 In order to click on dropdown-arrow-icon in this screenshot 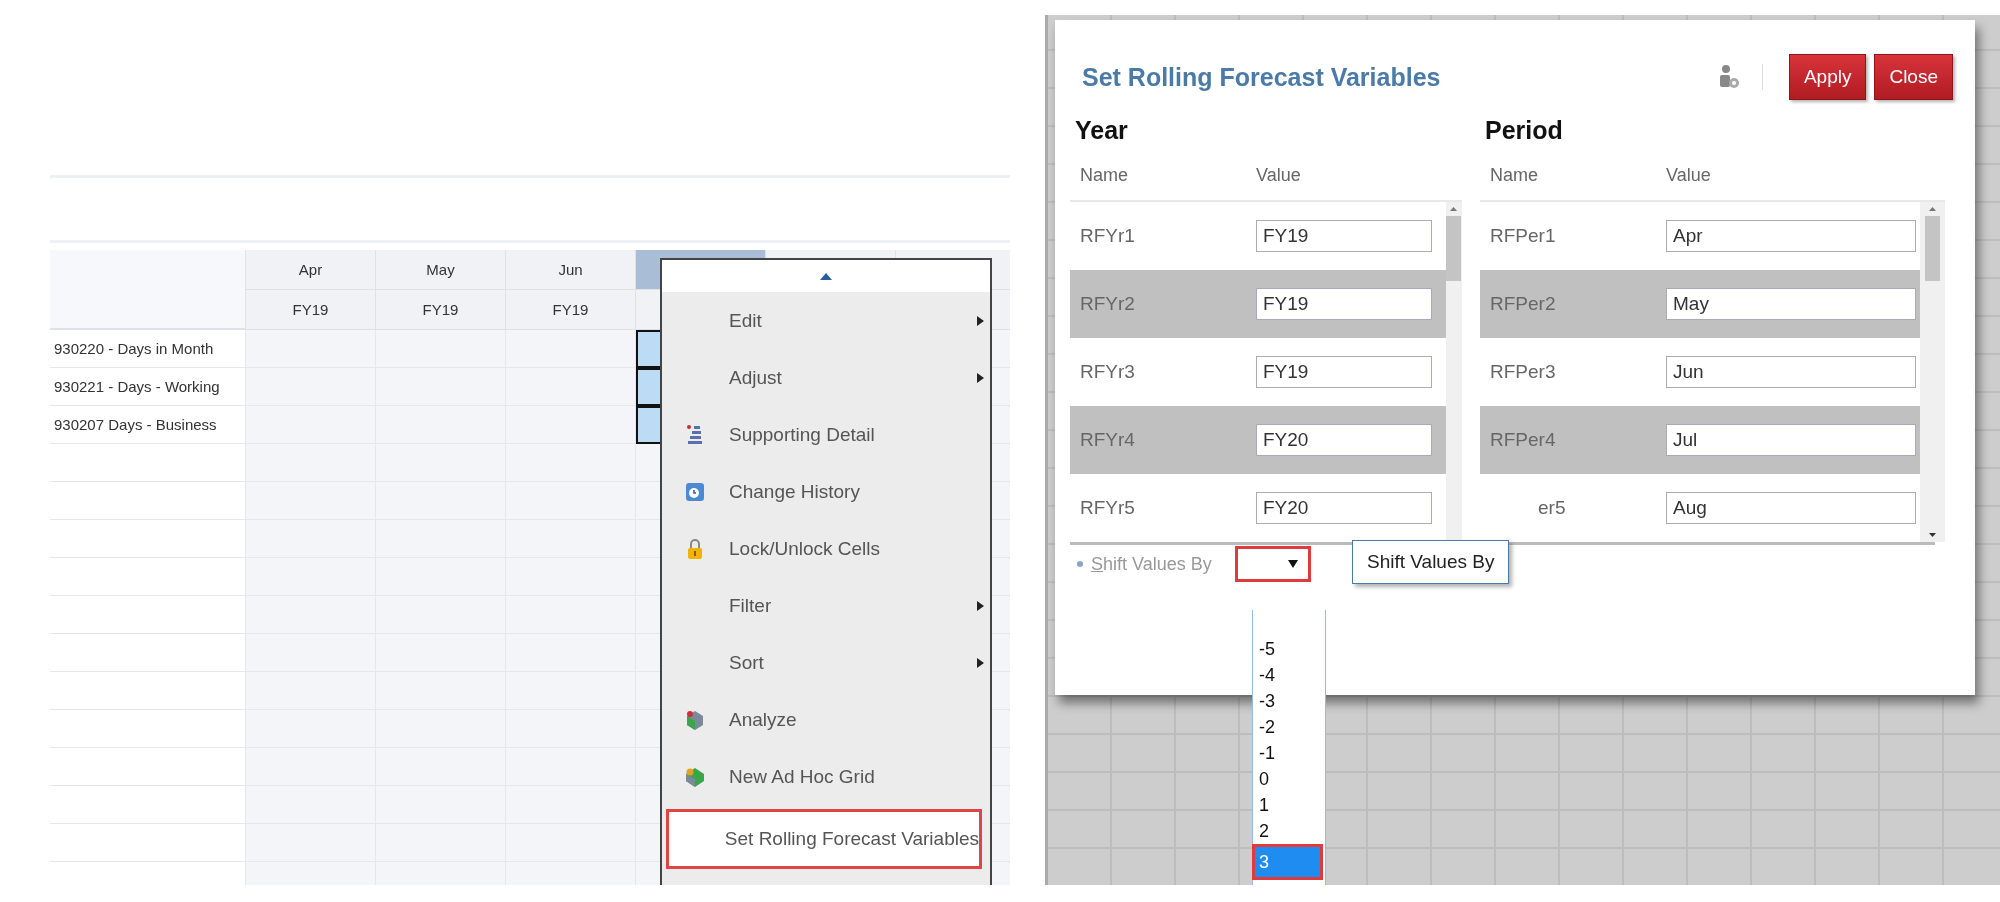, I will do `click(1293, 564)`.